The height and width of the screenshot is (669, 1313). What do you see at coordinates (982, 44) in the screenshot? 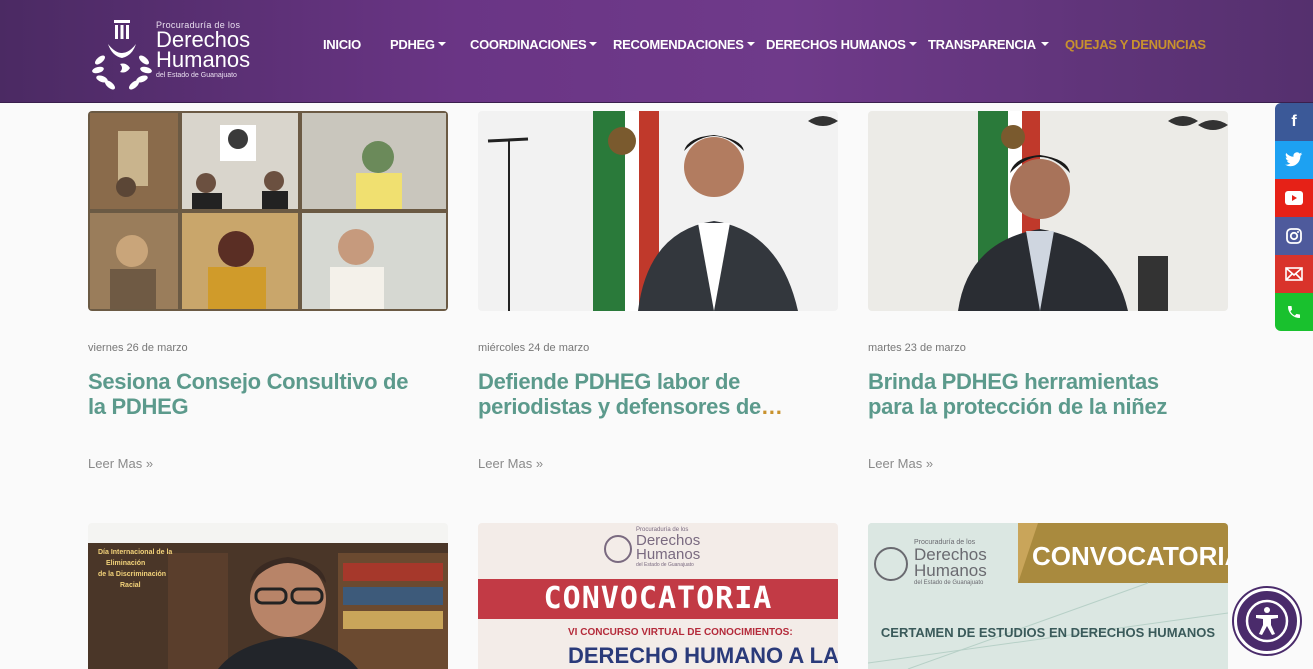
I see `nav-label: TRANSPARENCIA` at bounding box center [982, 44].